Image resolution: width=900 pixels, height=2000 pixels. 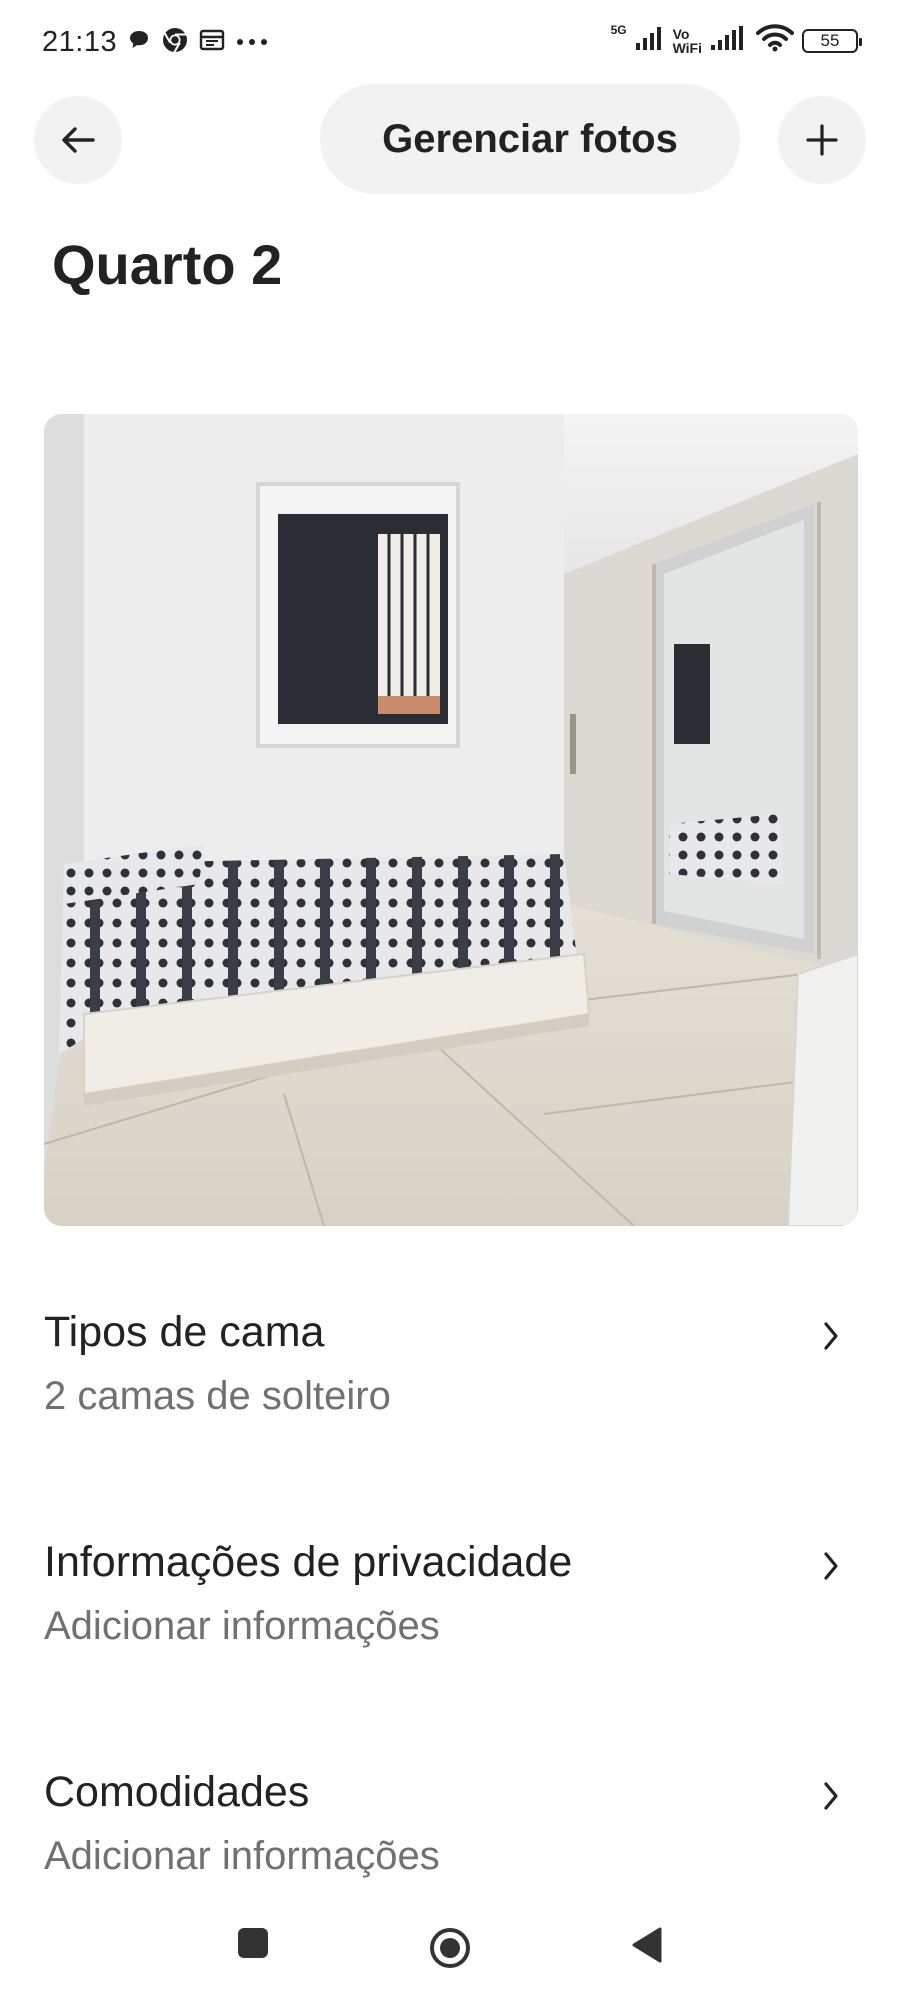 I want to click on status-bar: 21:13 5G Vo WiFi 55, so click(x=450, y=45).